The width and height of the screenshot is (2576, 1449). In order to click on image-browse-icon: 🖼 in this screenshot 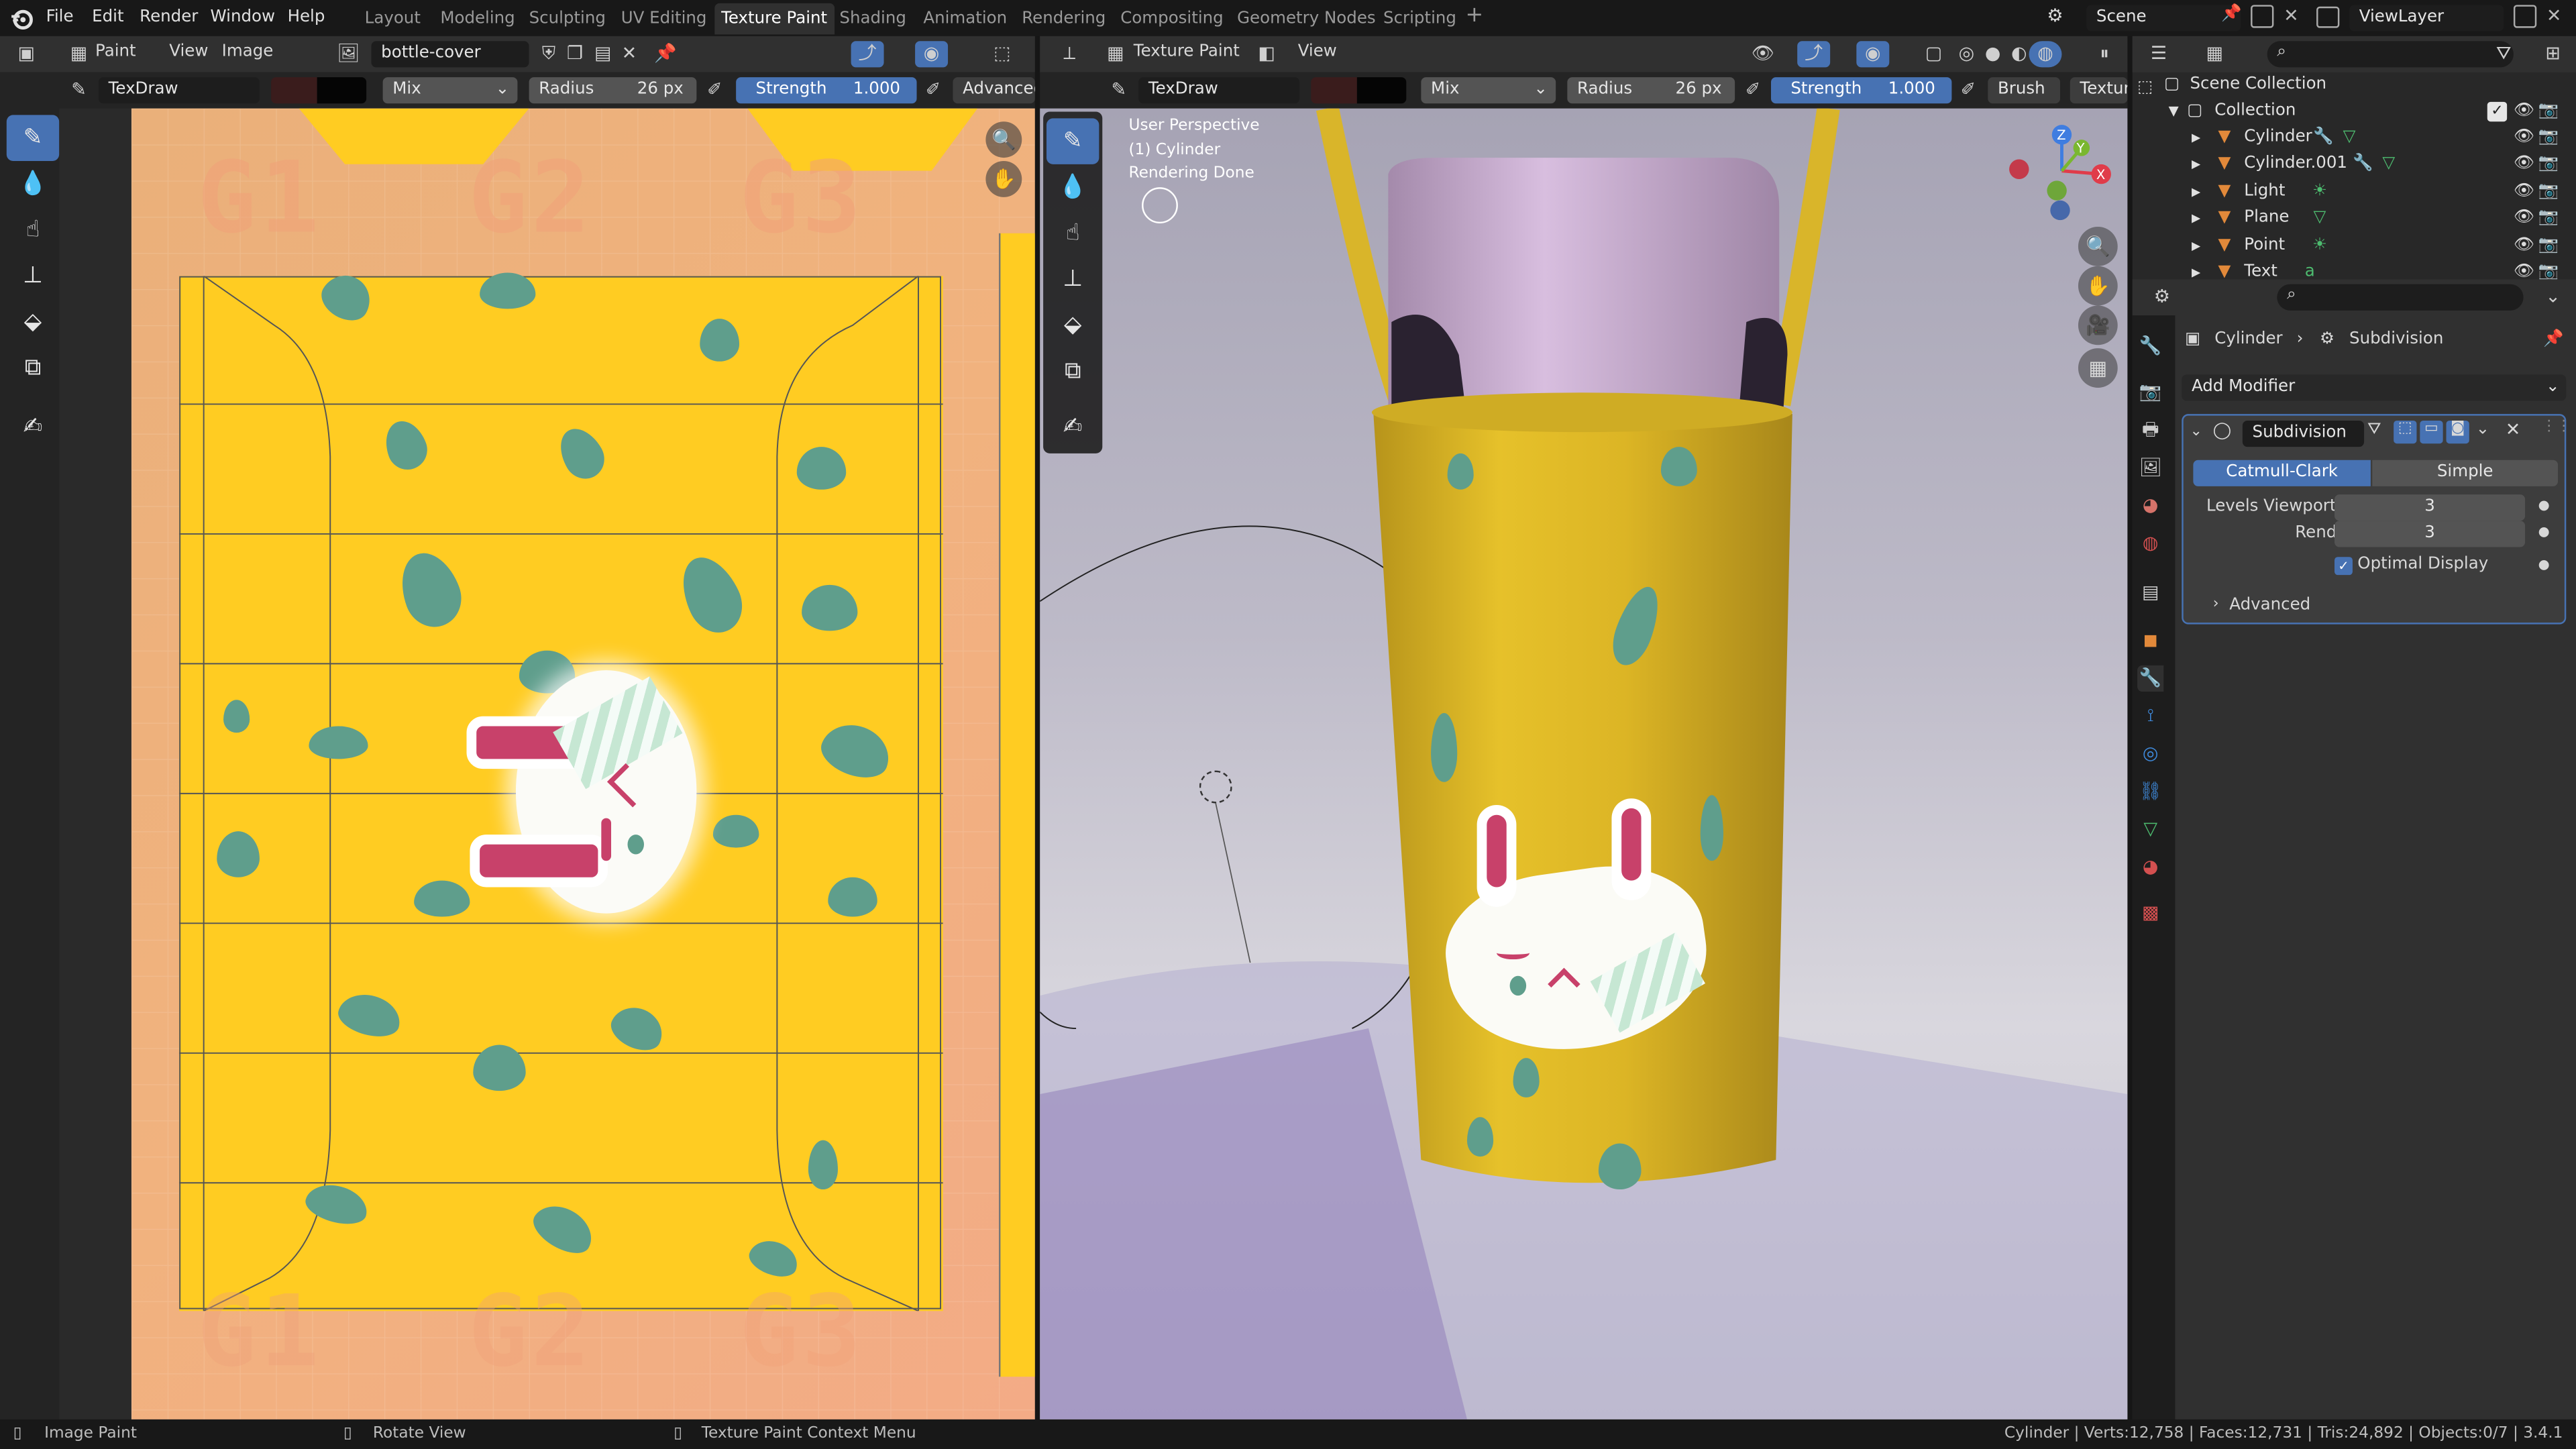, I will do `click(348, 54)`.